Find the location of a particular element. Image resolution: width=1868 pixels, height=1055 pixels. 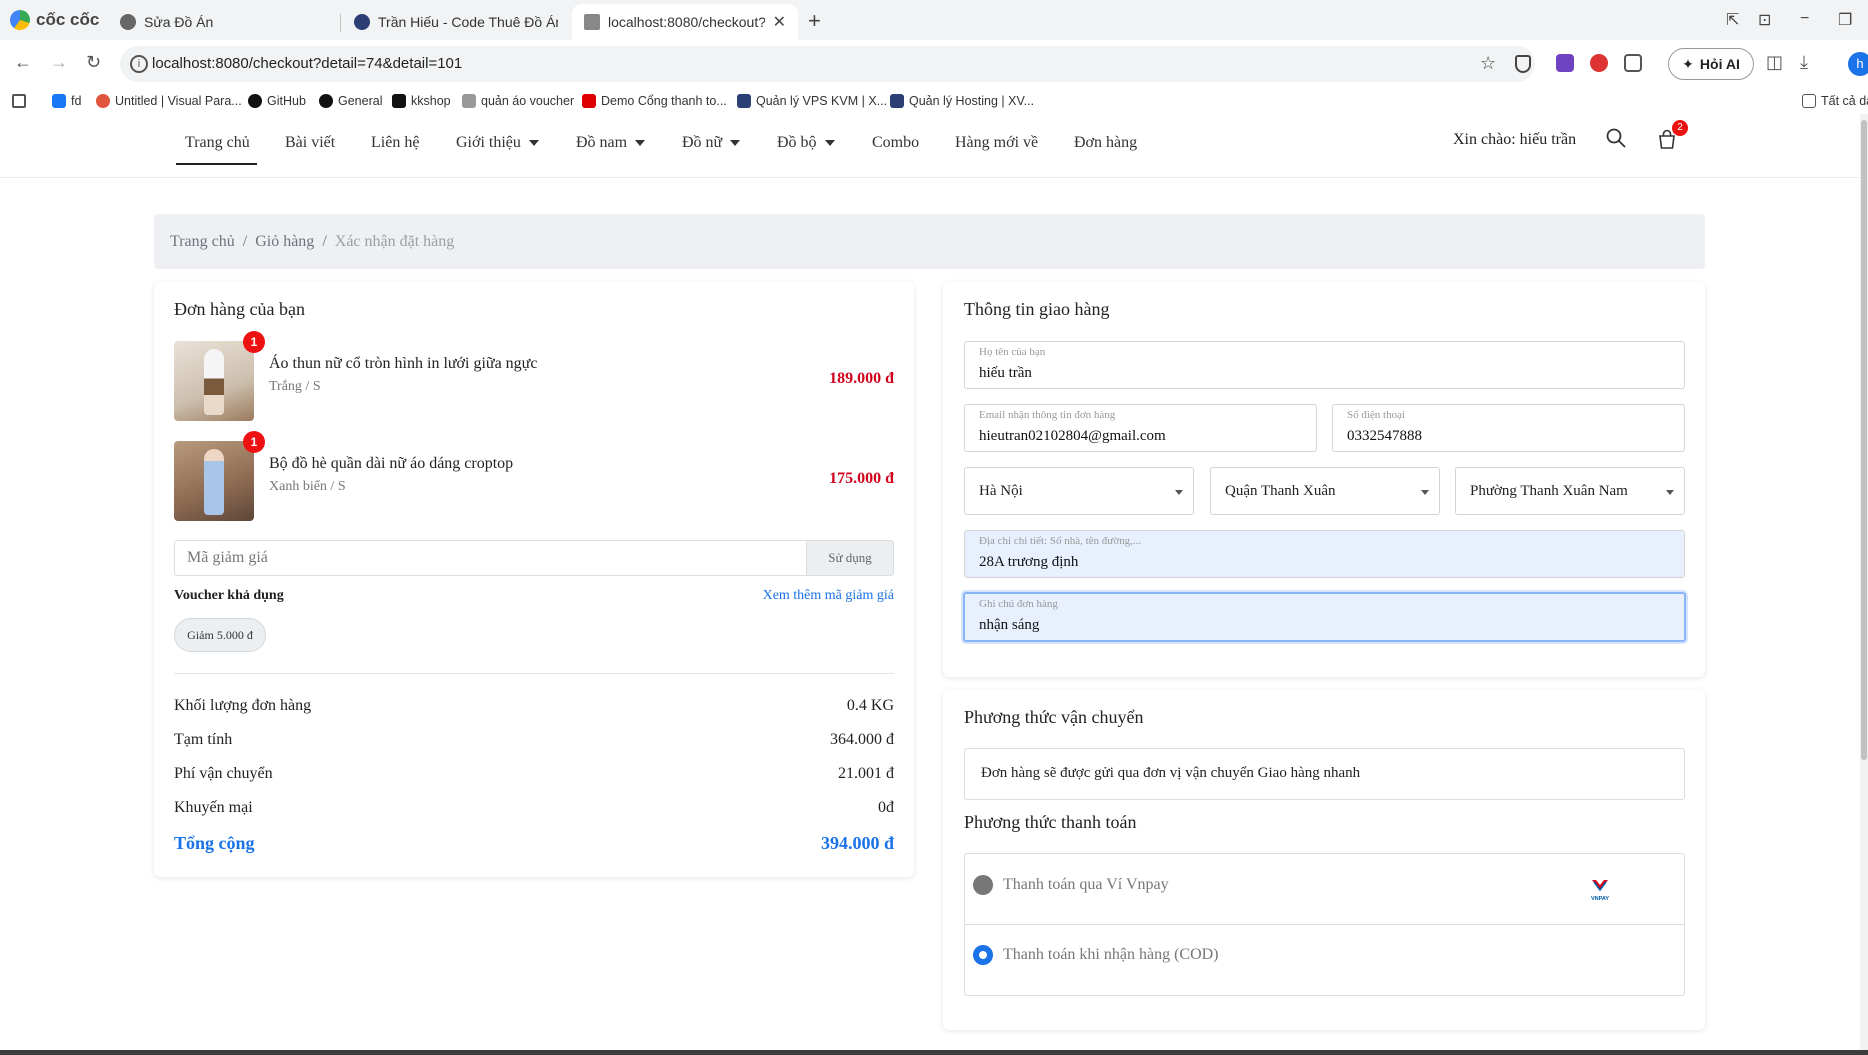

nav-item-combo: Combo is located at coordinates (895, 143).